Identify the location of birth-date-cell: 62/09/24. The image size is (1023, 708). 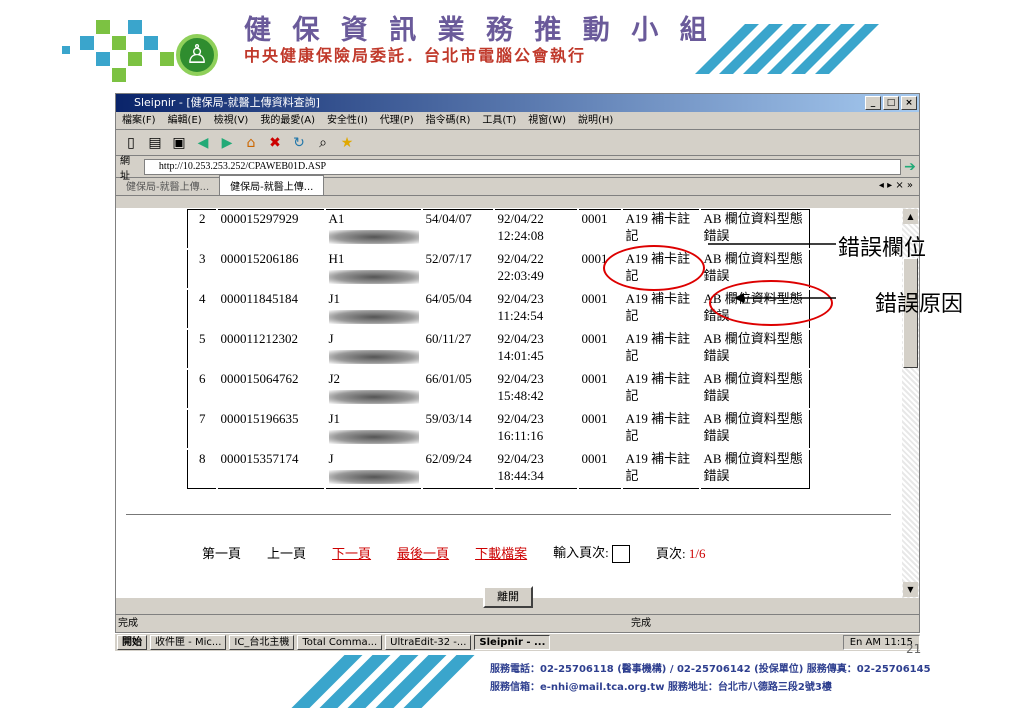
(458, 469).